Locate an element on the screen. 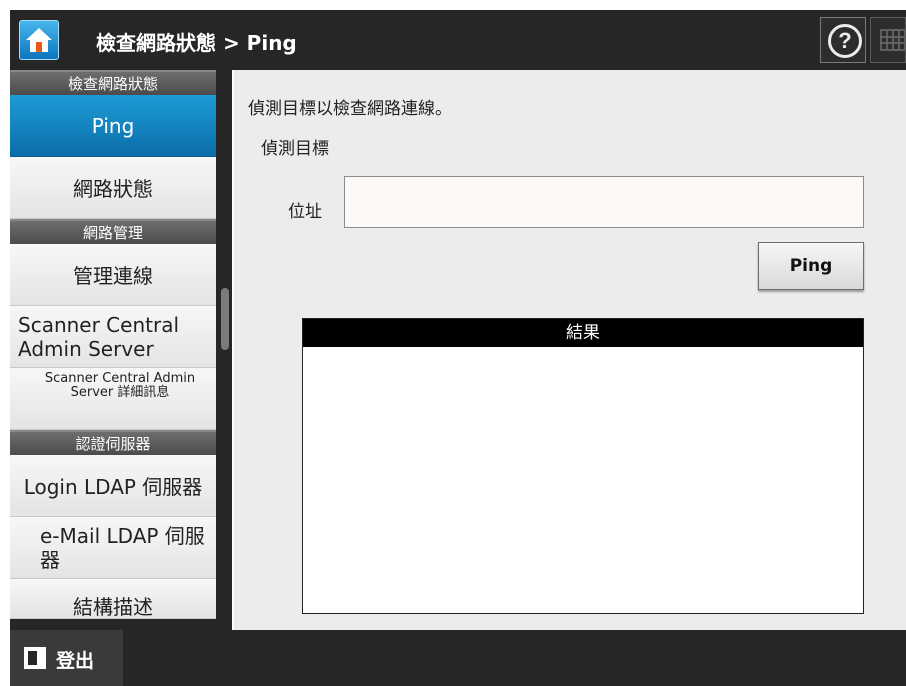 This screenshot has width=906, height=686. keyboard-icon is located at coordinates (893, 40).